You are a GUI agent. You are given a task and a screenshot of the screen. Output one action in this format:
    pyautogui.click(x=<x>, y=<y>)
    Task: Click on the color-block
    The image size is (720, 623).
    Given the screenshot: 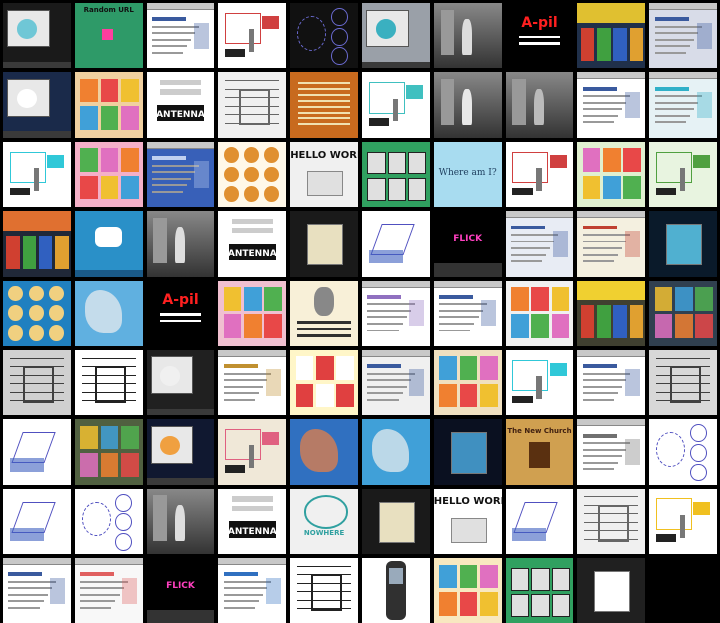 What is the action you would take?
    pyautogui.click(x=448, y=576)
    